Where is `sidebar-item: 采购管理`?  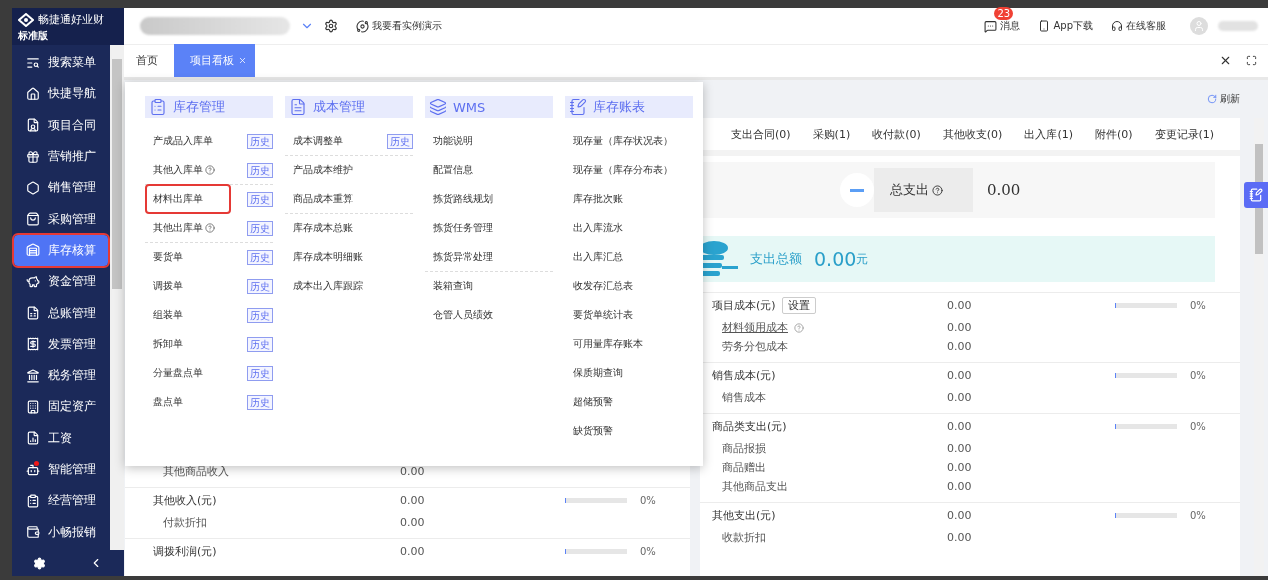
sidebar-item: 采购管理 is located at coordinates (61, 219).